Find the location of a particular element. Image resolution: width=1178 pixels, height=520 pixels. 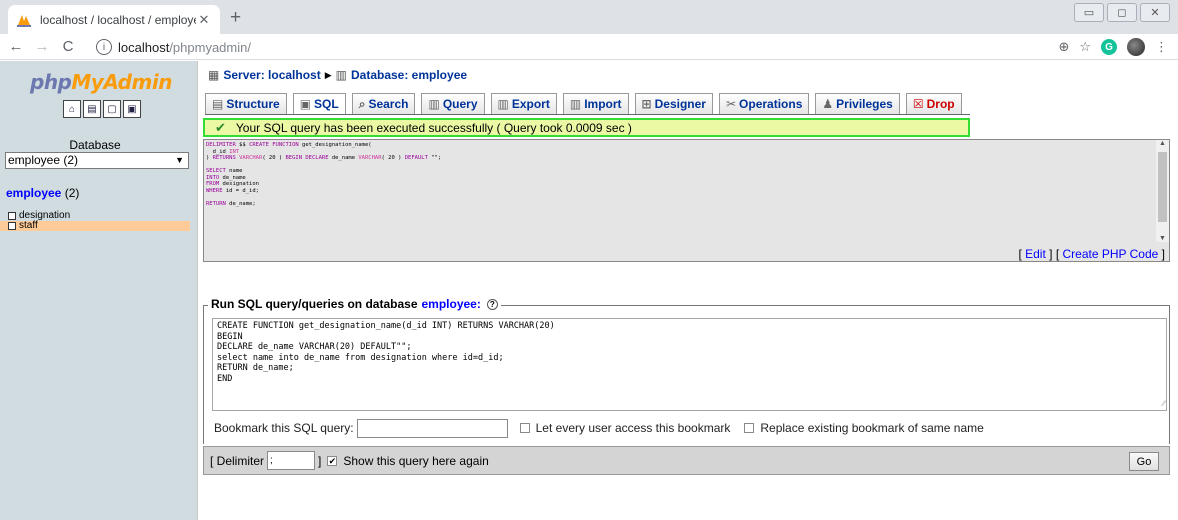

operations-icon: ✂ is located at coordinates (731, 104).